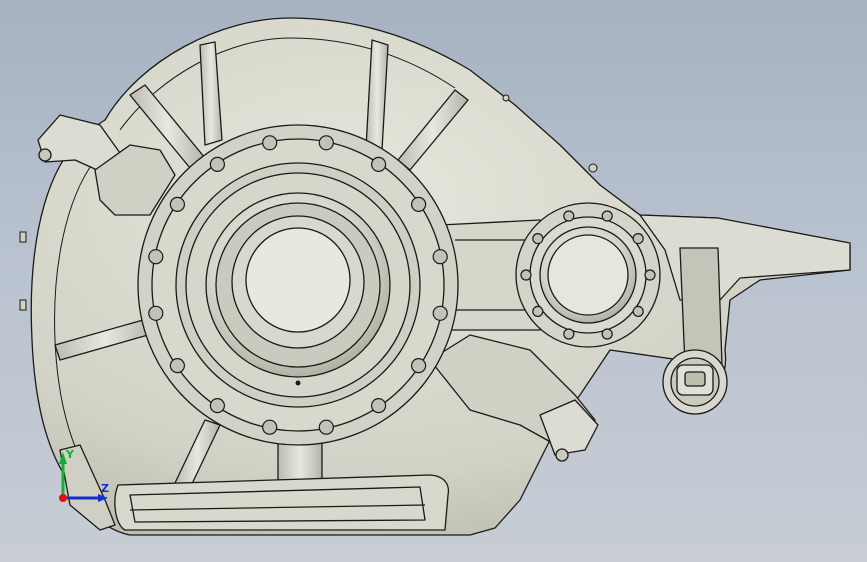 This screenshot has height=562, width=867. I want to click on edge-pin-bottom, so click(23, 305).